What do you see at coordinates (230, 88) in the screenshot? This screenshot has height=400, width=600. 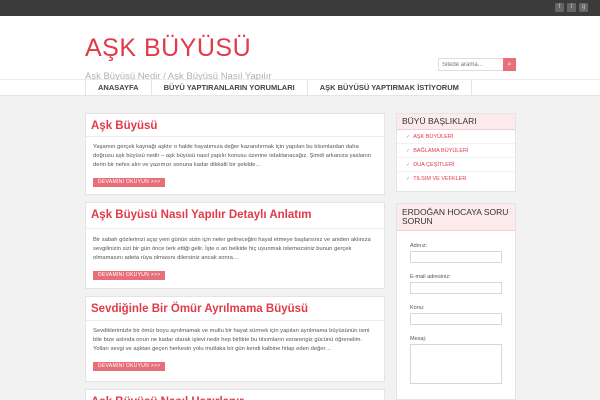 I see `nav-item-reviews: BÜYÜ YAPTIRANLARIN YORUMLARI` at bounding box center [230, 88].